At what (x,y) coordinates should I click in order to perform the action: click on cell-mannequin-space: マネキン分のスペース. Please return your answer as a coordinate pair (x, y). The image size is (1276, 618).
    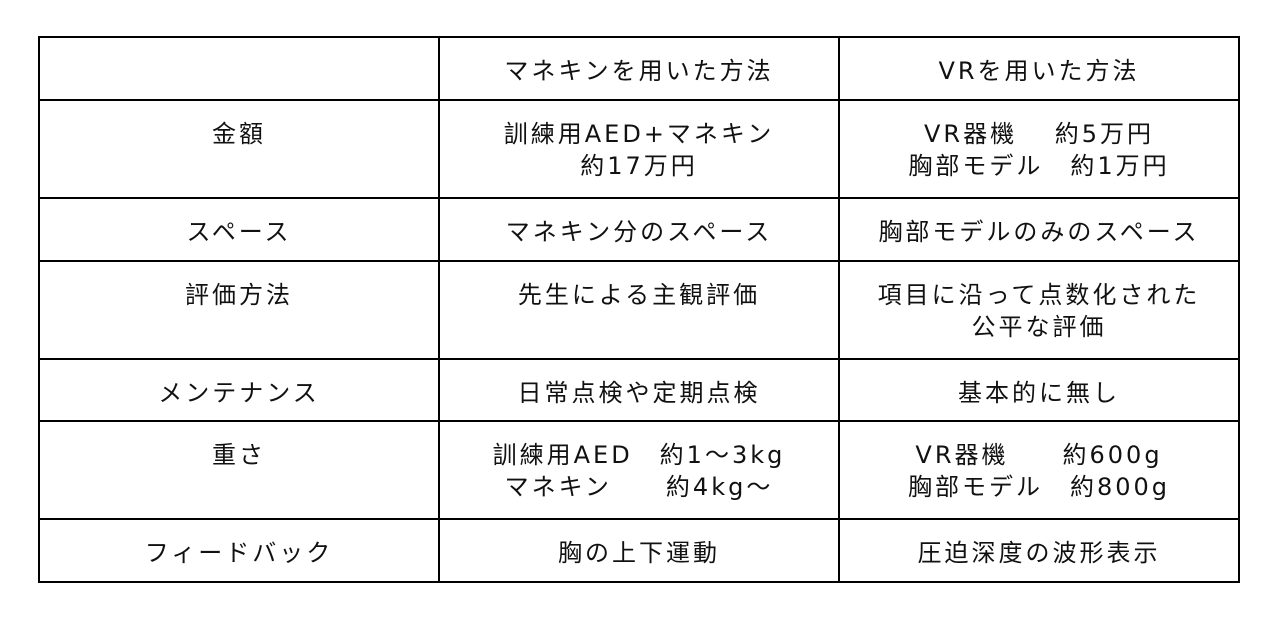
    Looking at the image, I should click on (639, 229).